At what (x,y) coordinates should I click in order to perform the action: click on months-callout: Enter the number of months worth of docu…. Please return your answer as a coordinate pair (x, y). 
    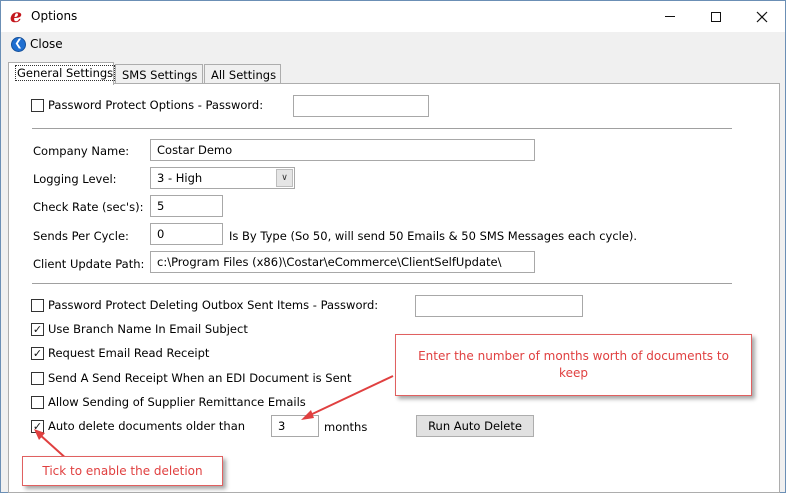
    Looking at the image, I should click on (573, 365).